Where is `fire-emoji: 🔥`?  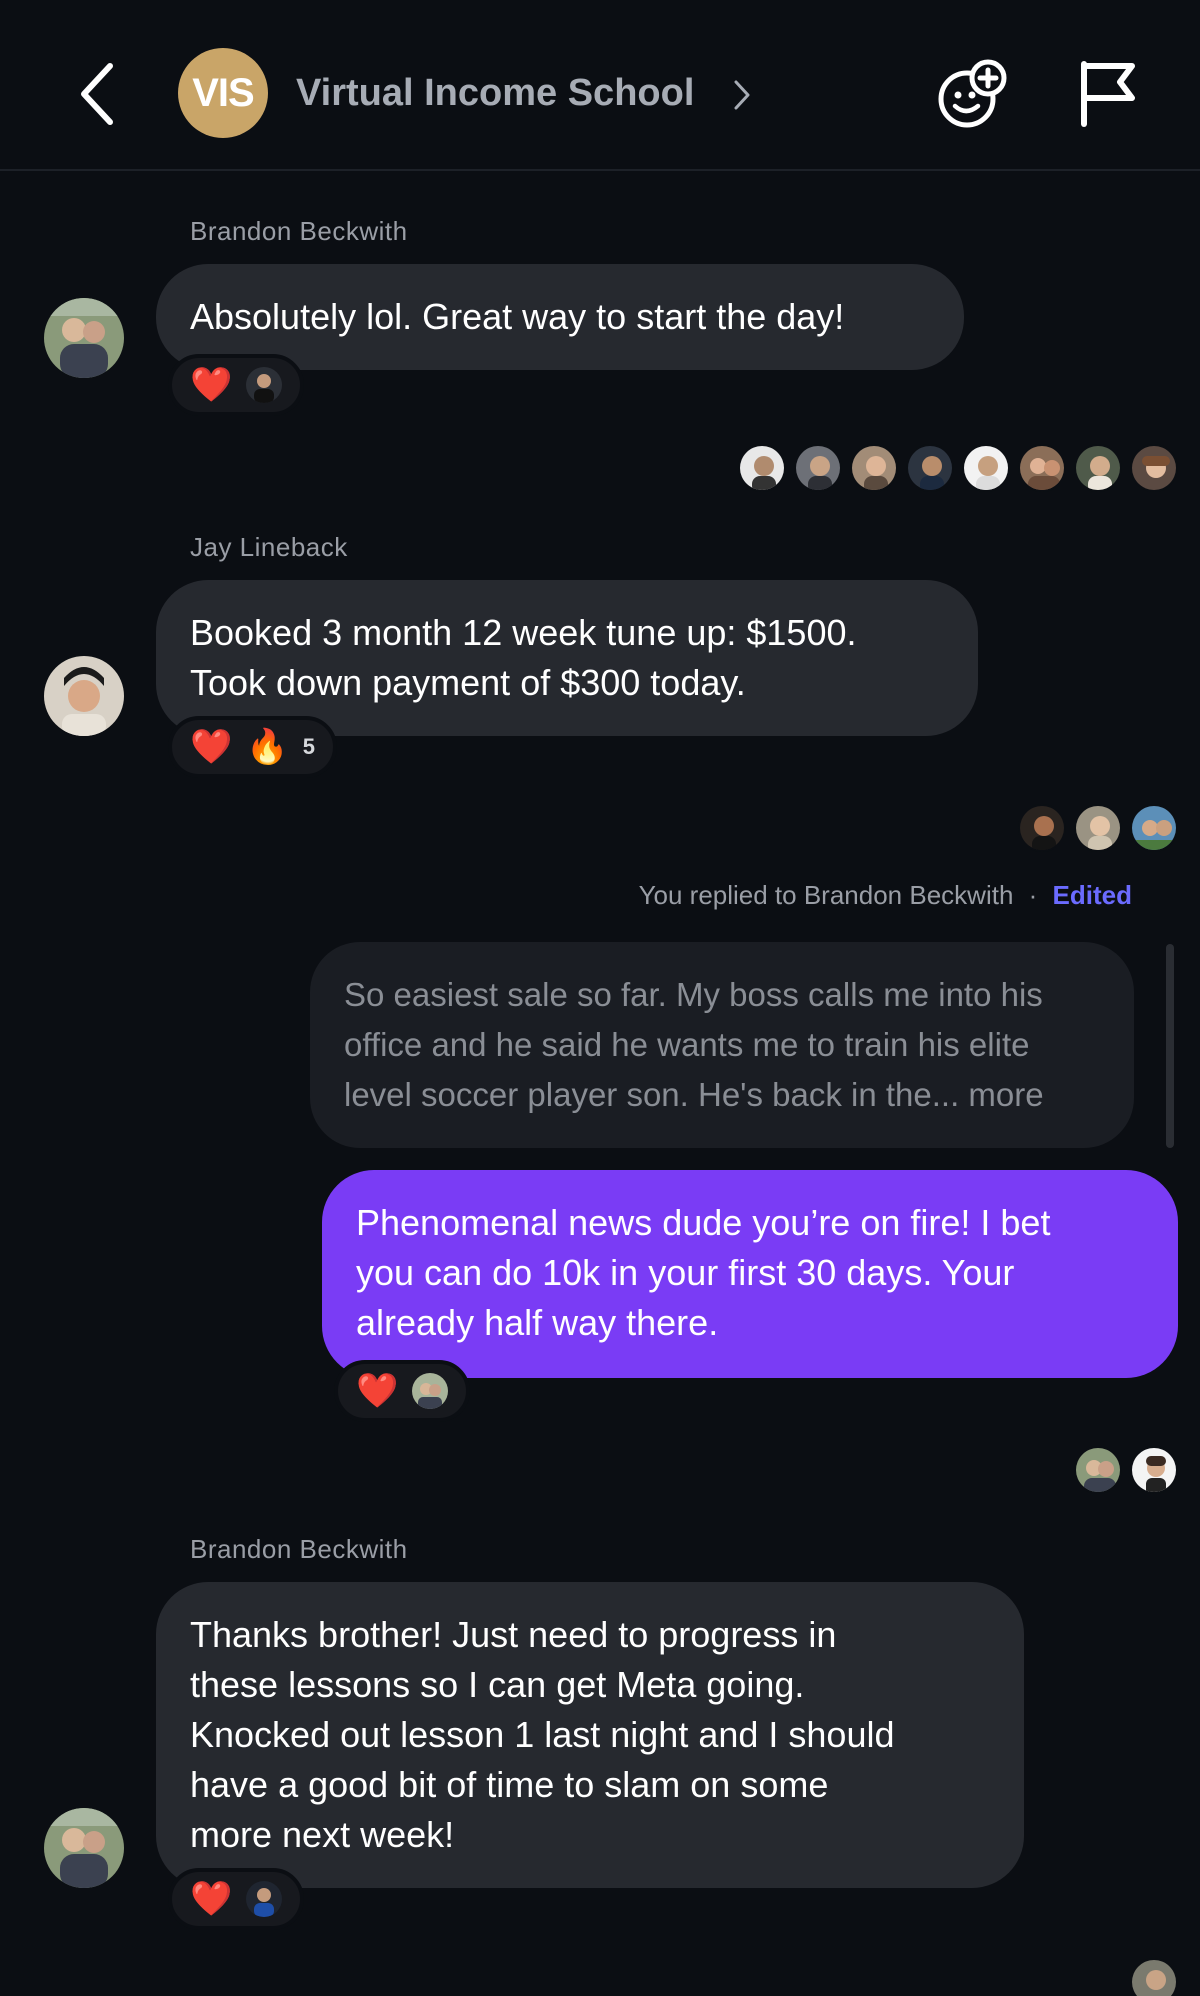 fire-emoji: 🔥 is located at coordinates (267, 747).